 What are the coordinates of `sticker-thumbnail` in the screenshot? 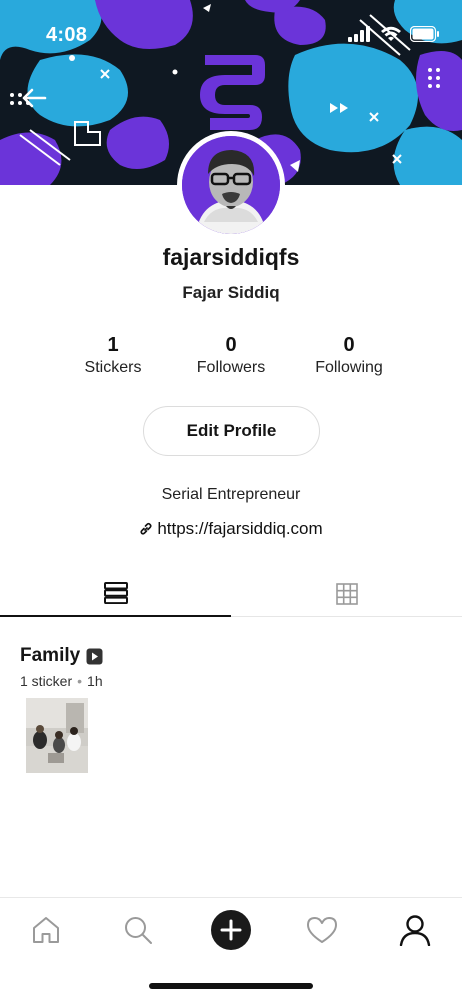 It's located at (57, 735).